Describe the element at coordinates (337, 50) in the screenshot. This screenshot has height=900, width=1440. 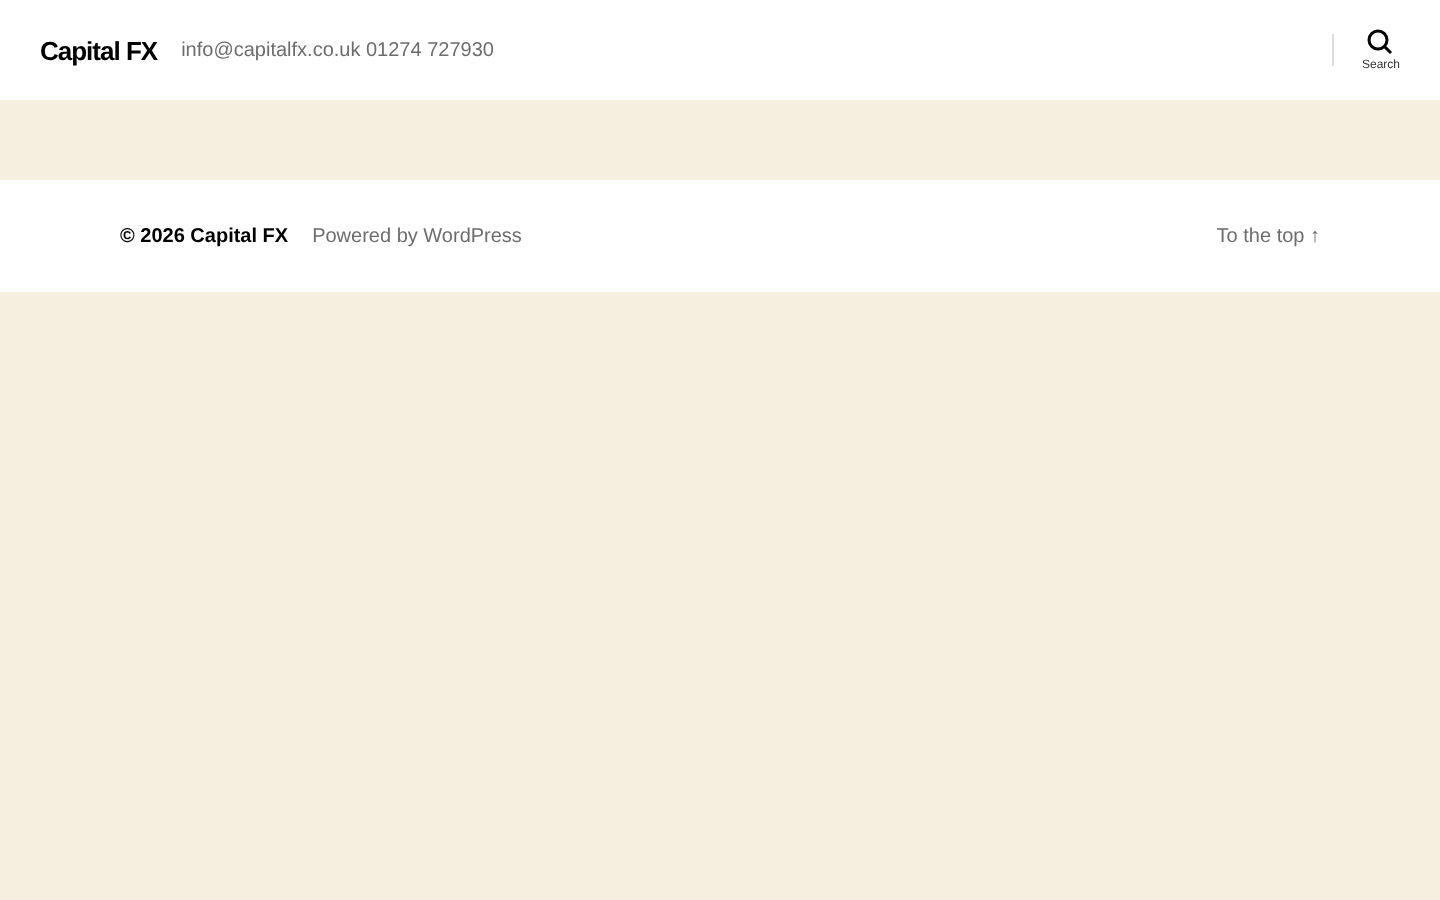
I see `site-description: info@capitalfx.co.uk 01274 727930` at that location.